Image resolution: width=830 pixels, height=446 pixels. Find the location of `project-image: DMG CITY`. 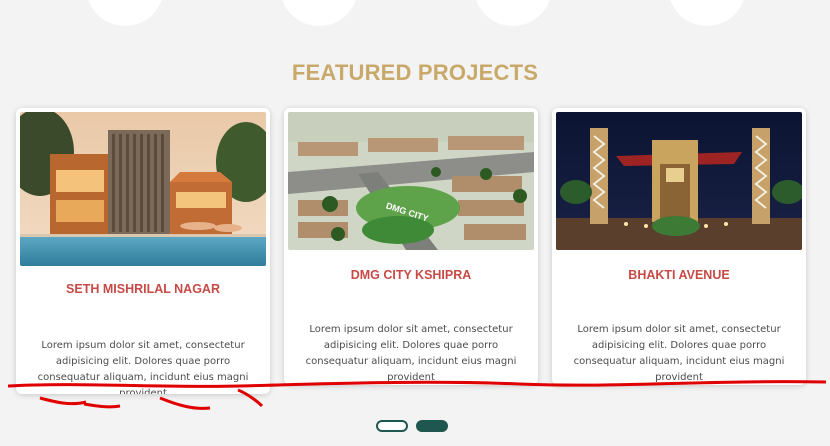

project-image: DMG CITY is located at coordinates (411, 181).